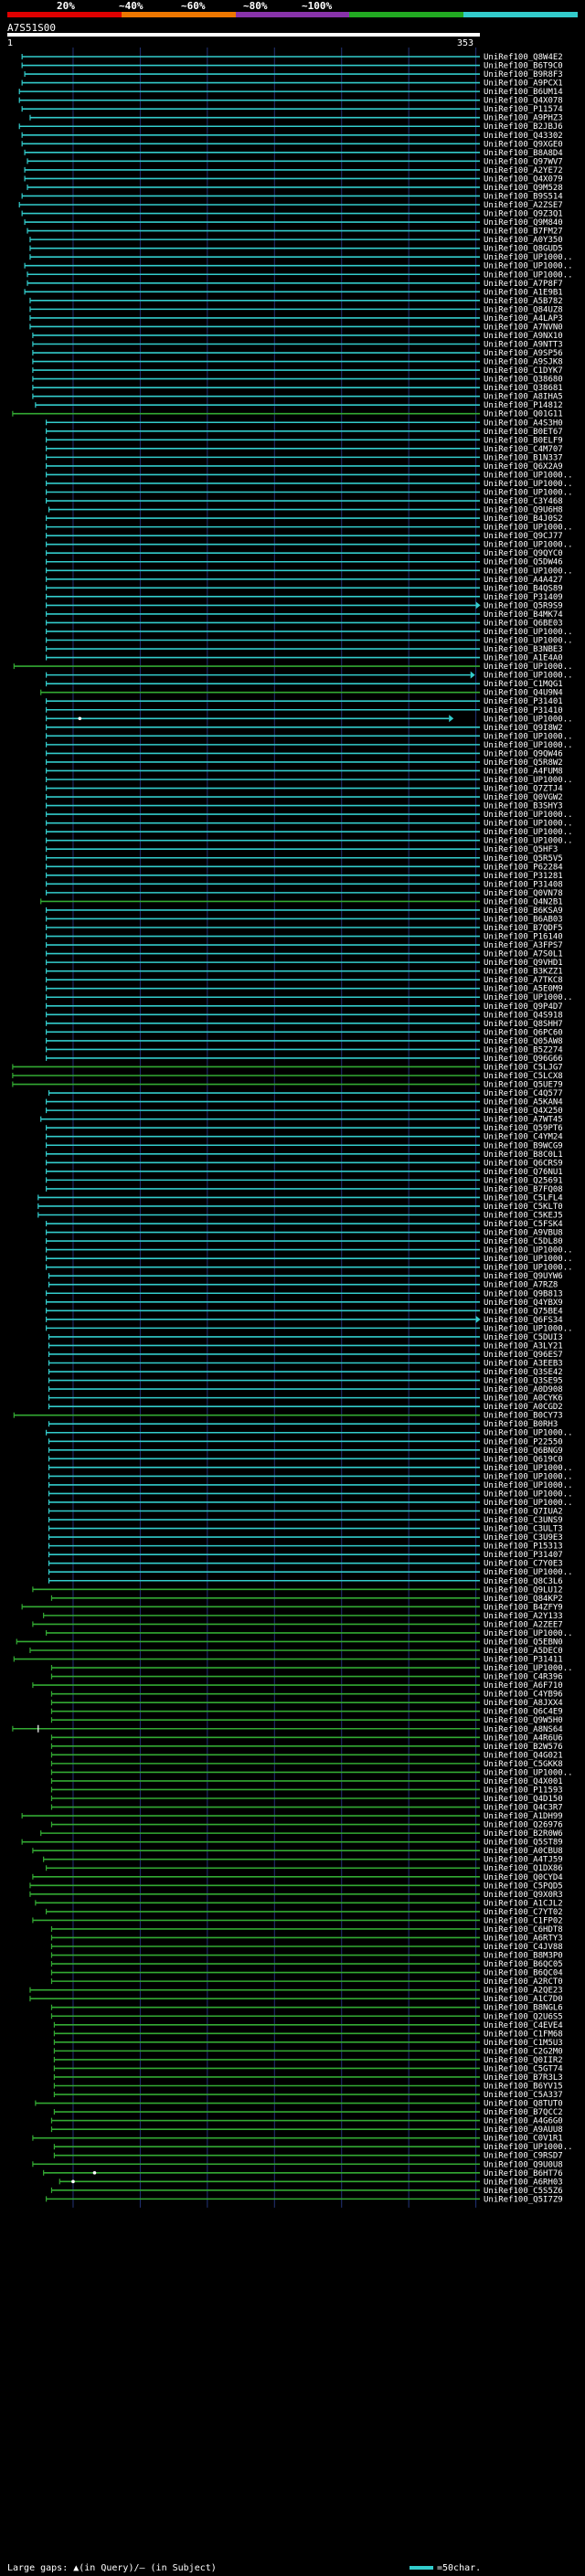 The image size is (585, 2576). I want to click on hit-label: UniRef100_A2RCT0, so click(523, 1982).